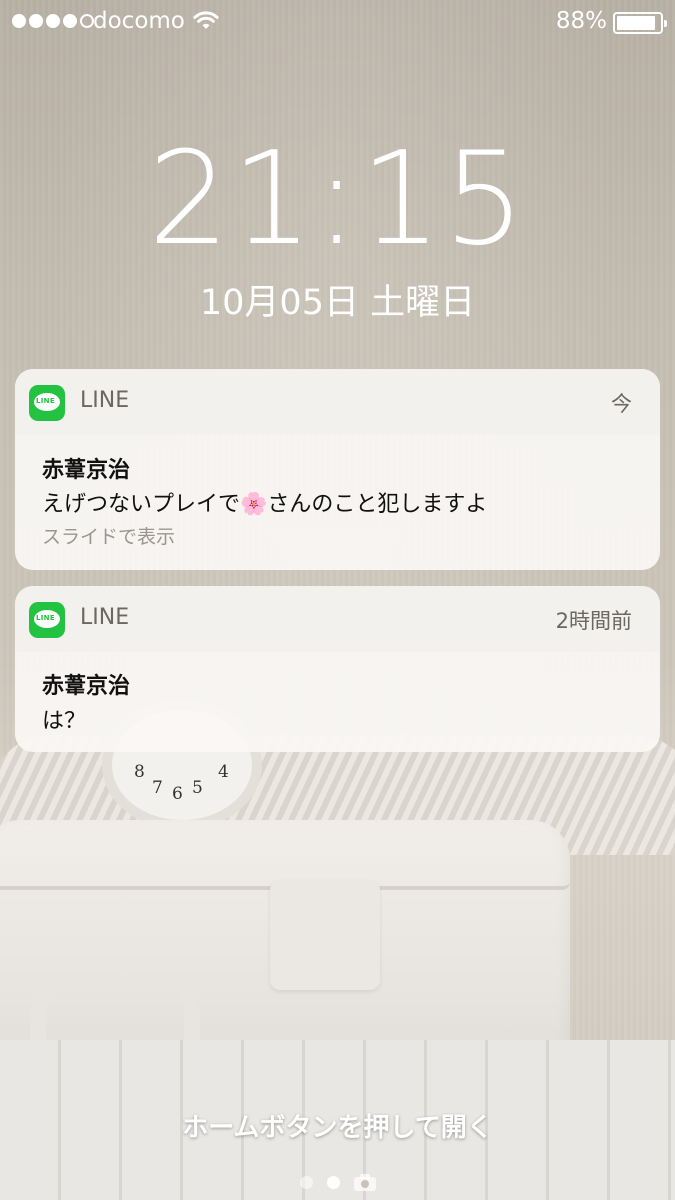 This screenshot has height=1200, width=675. Describe the element at coordinates (109, 537) in the screenshot. I see `notification-slide-hint: スライドで表示` at that location.